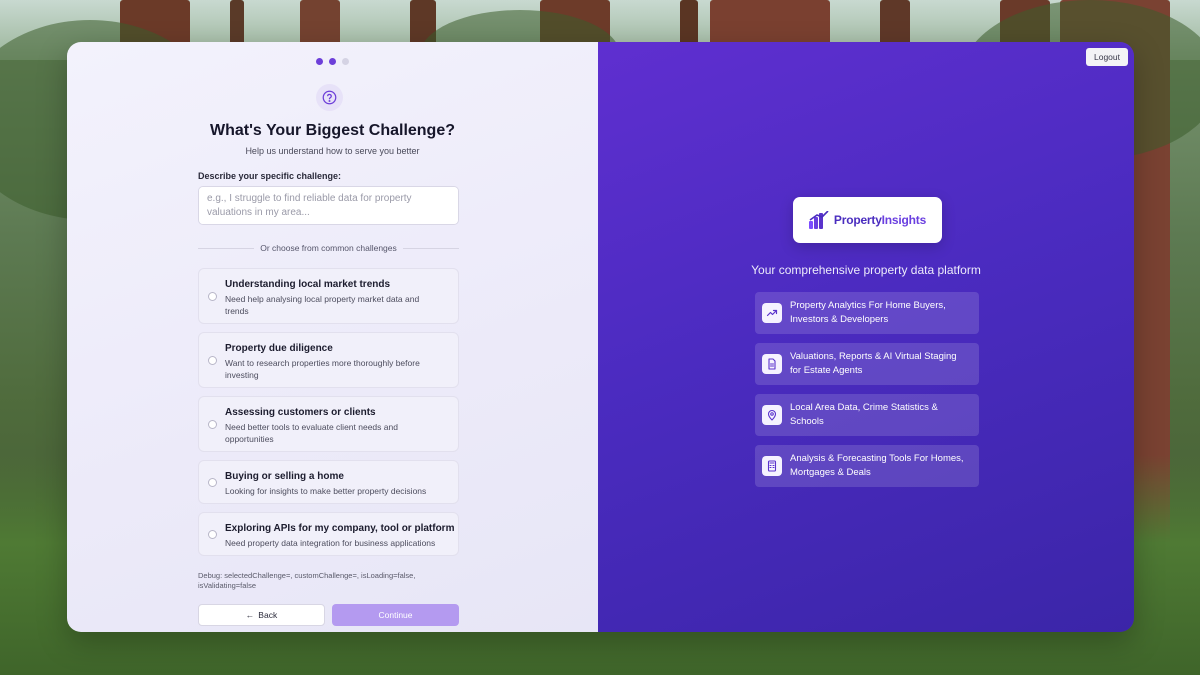 Image resolution: width=1200 pixels, height=675 pixels. I want to click on bar-chart-logo-icon, so click(818, 220).